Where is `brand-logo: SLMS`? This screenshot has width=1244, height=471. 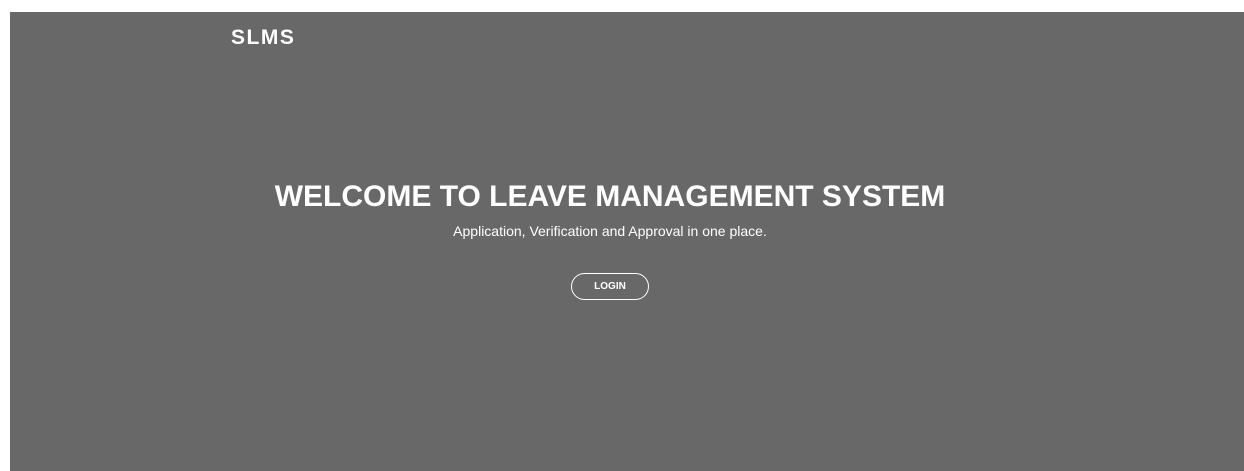 brand-logo: SLMS is located at coordinates (263, 38).